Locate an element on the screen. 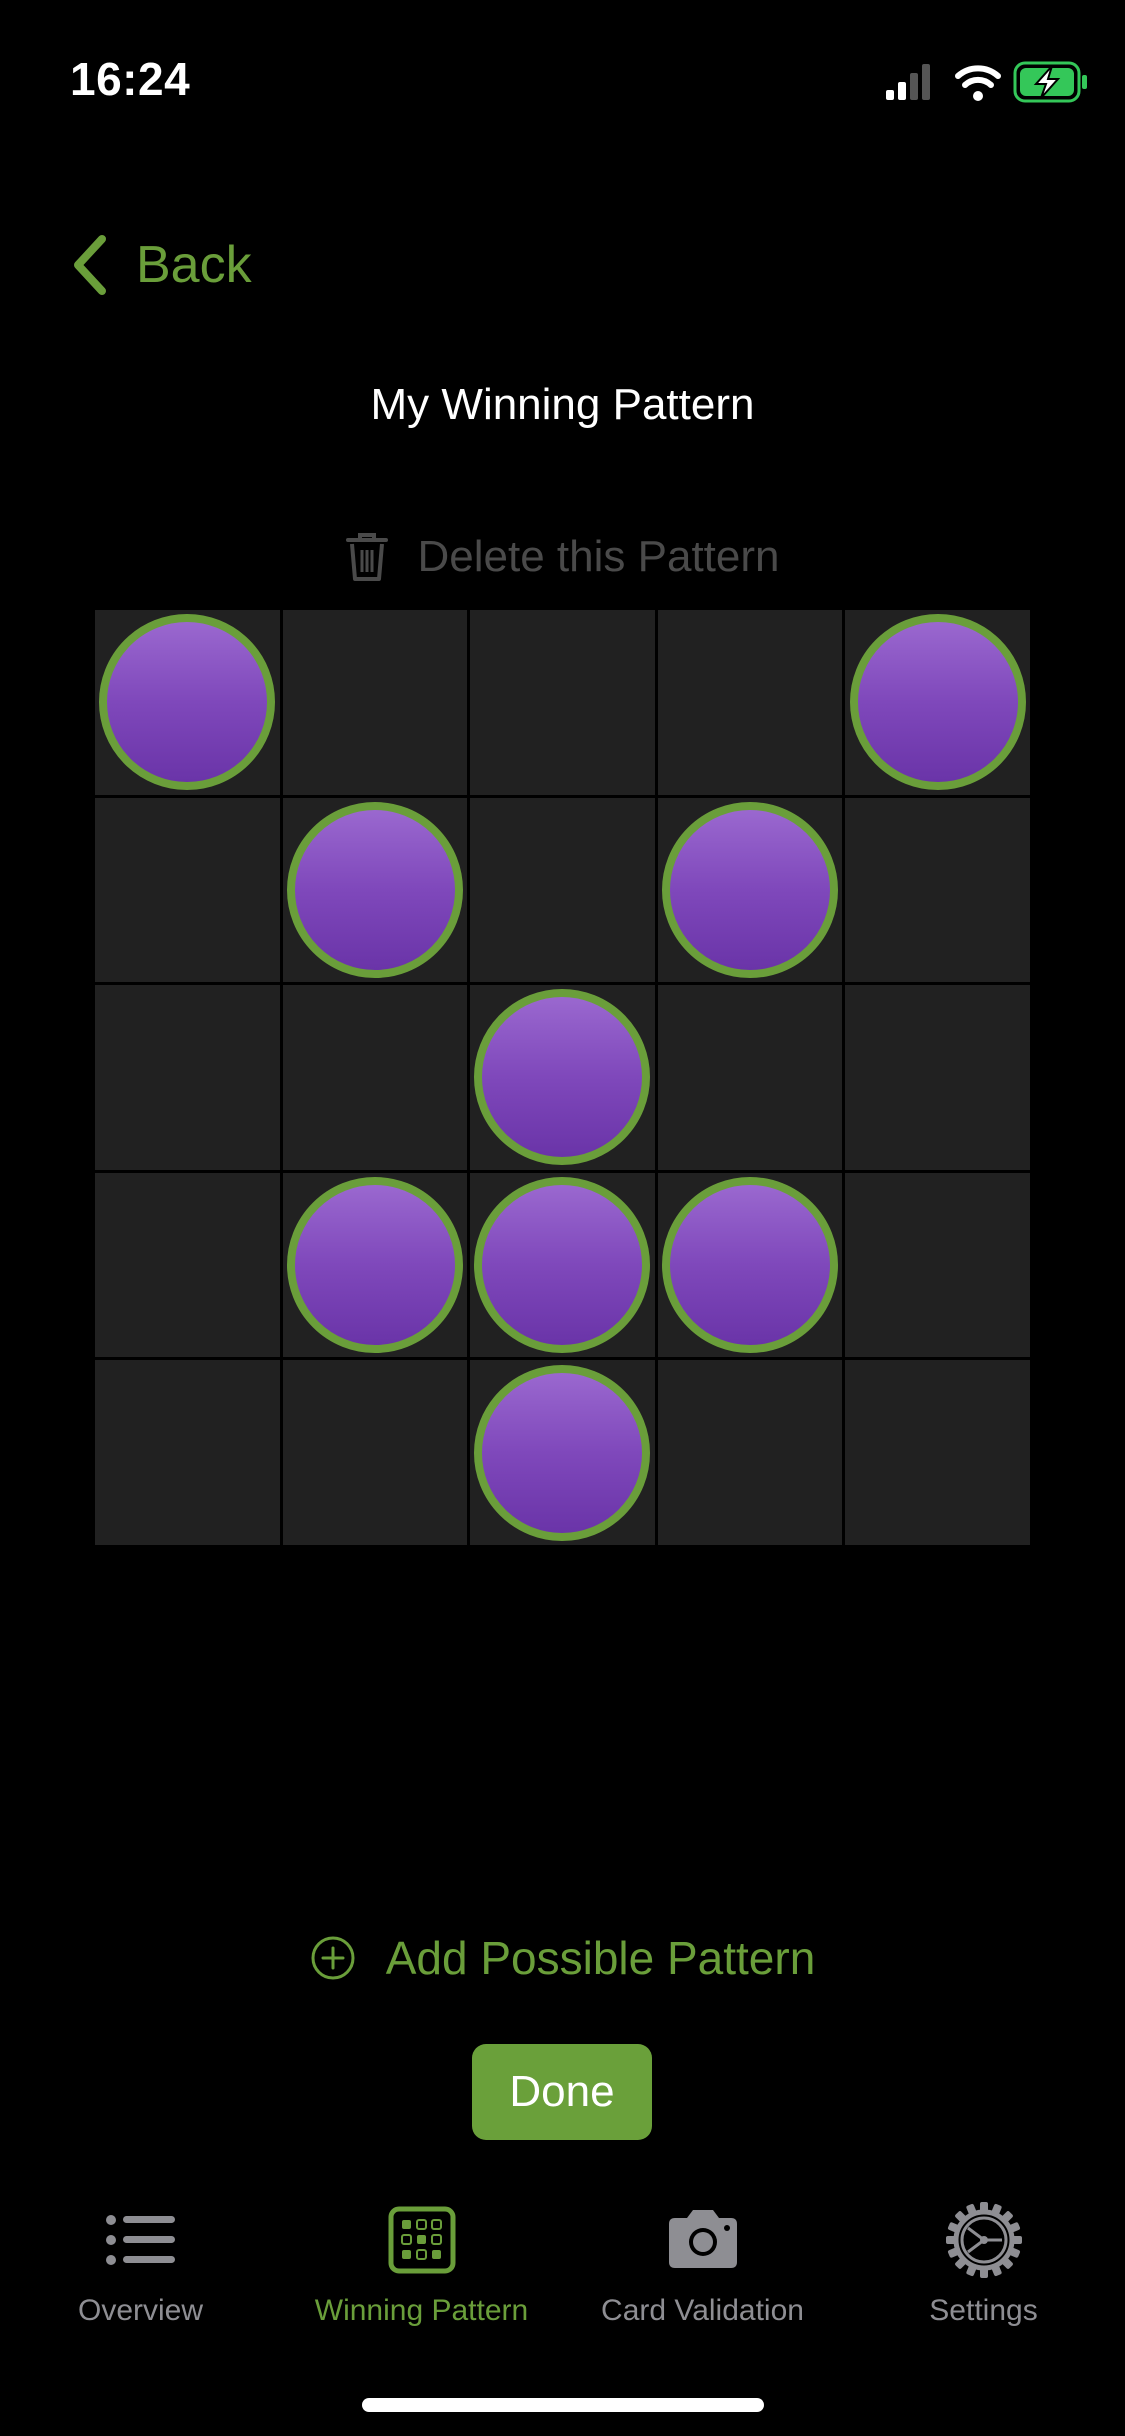 This screenshot has width=1125, height=2436. pattern-grid-icon is located at coordinates (421, 2240).